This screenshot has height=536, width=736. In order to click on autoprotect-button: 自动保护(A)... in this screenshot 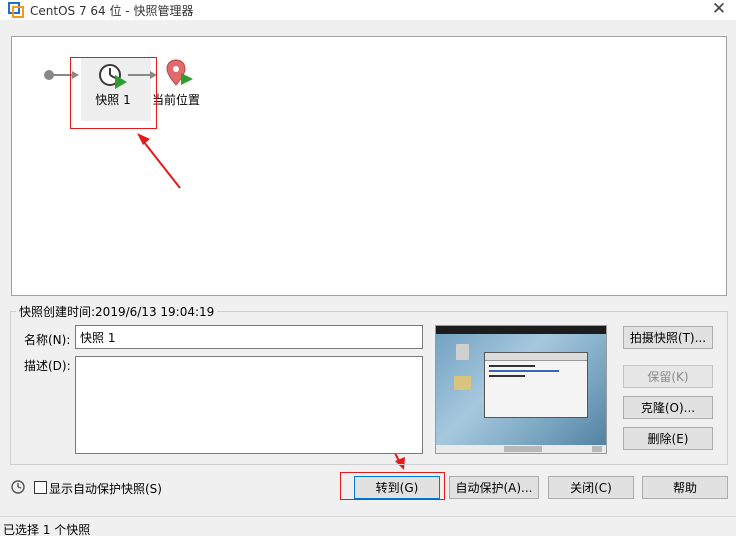, I will do `click(494, 487)`.